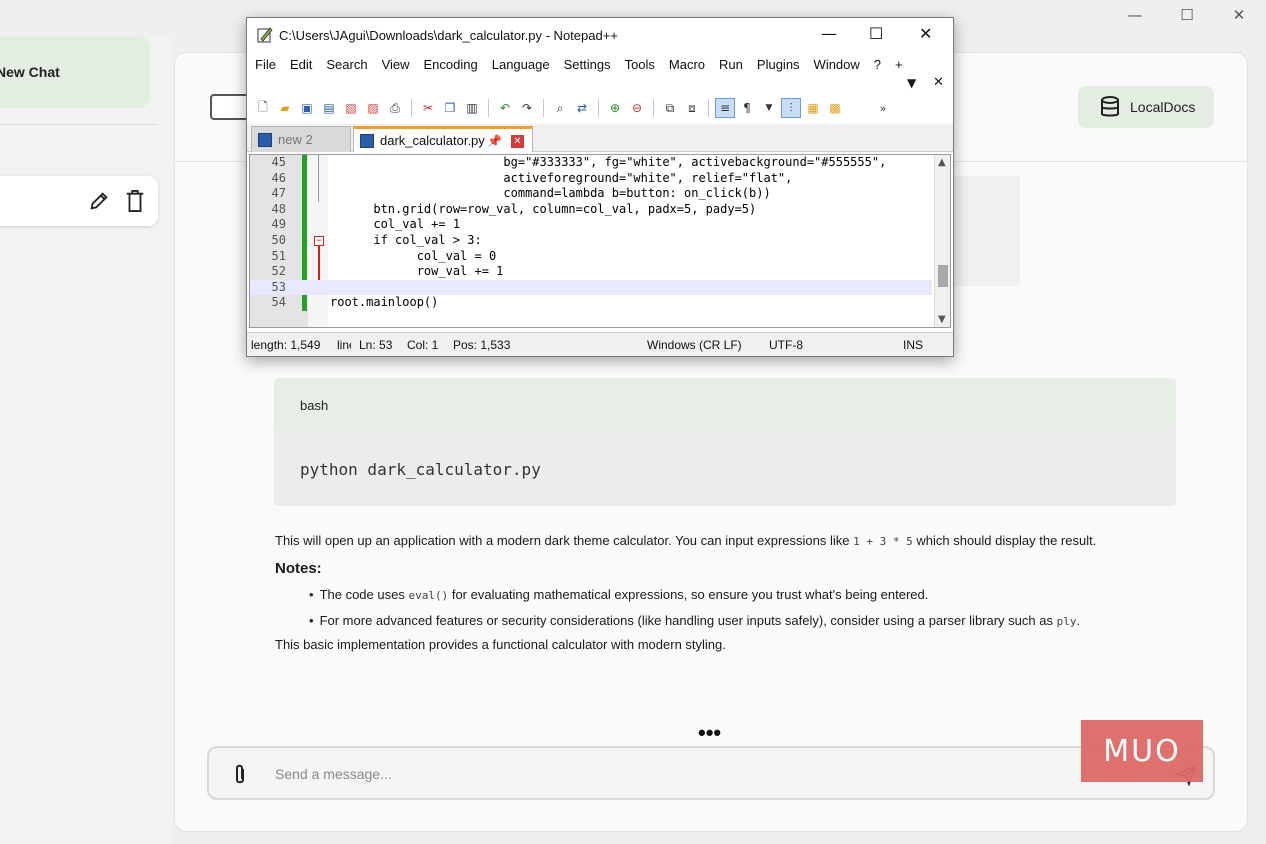  I want to click on paste-icon: ▥, so click(472, 108).